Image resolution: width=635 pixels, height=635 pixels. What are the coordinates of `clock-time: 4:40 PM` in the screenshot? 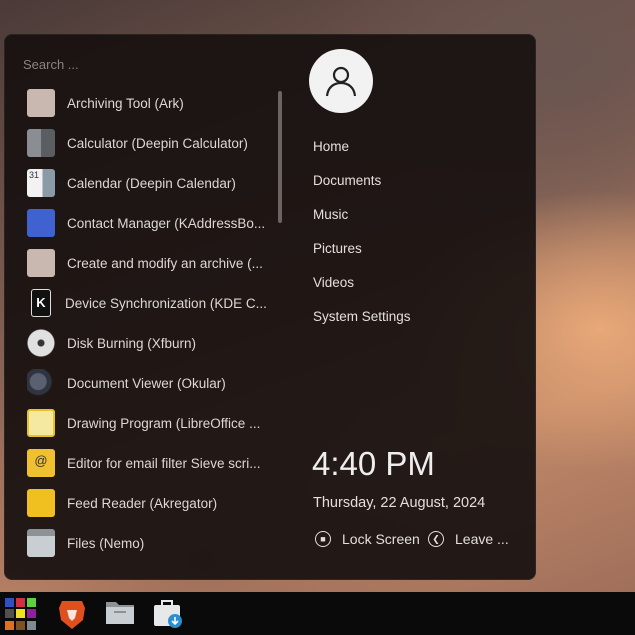 It's located at (373, 463).